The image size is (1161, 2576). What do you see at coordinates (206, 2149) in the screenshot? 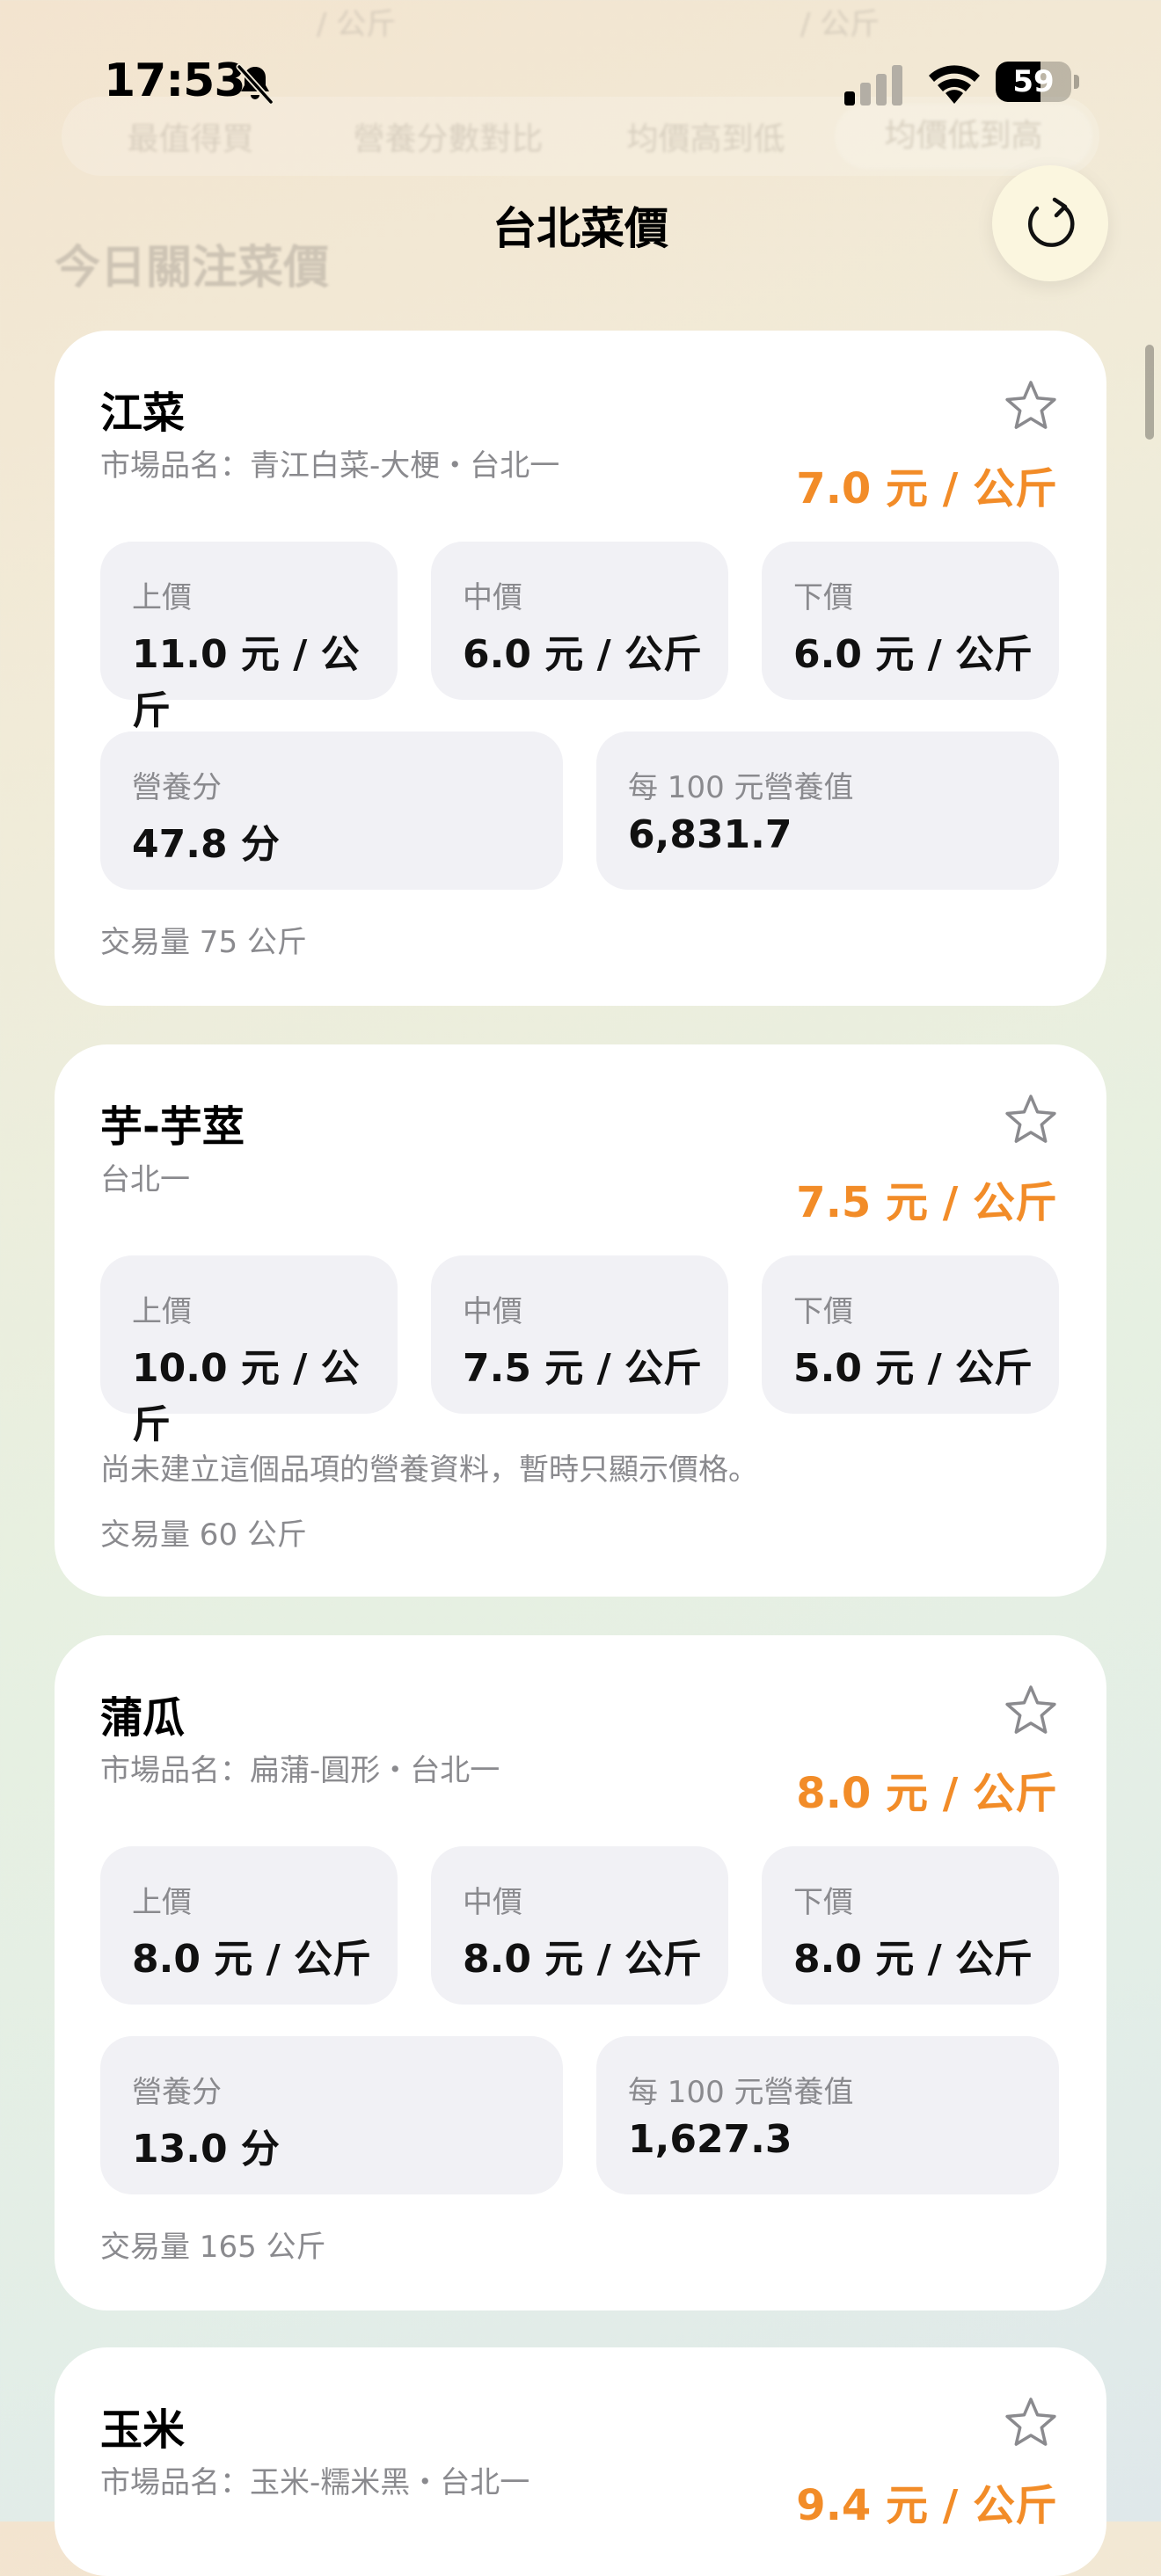
I see `nutrition-score-value: 13.0 分` at bounding box center [206, 2149].